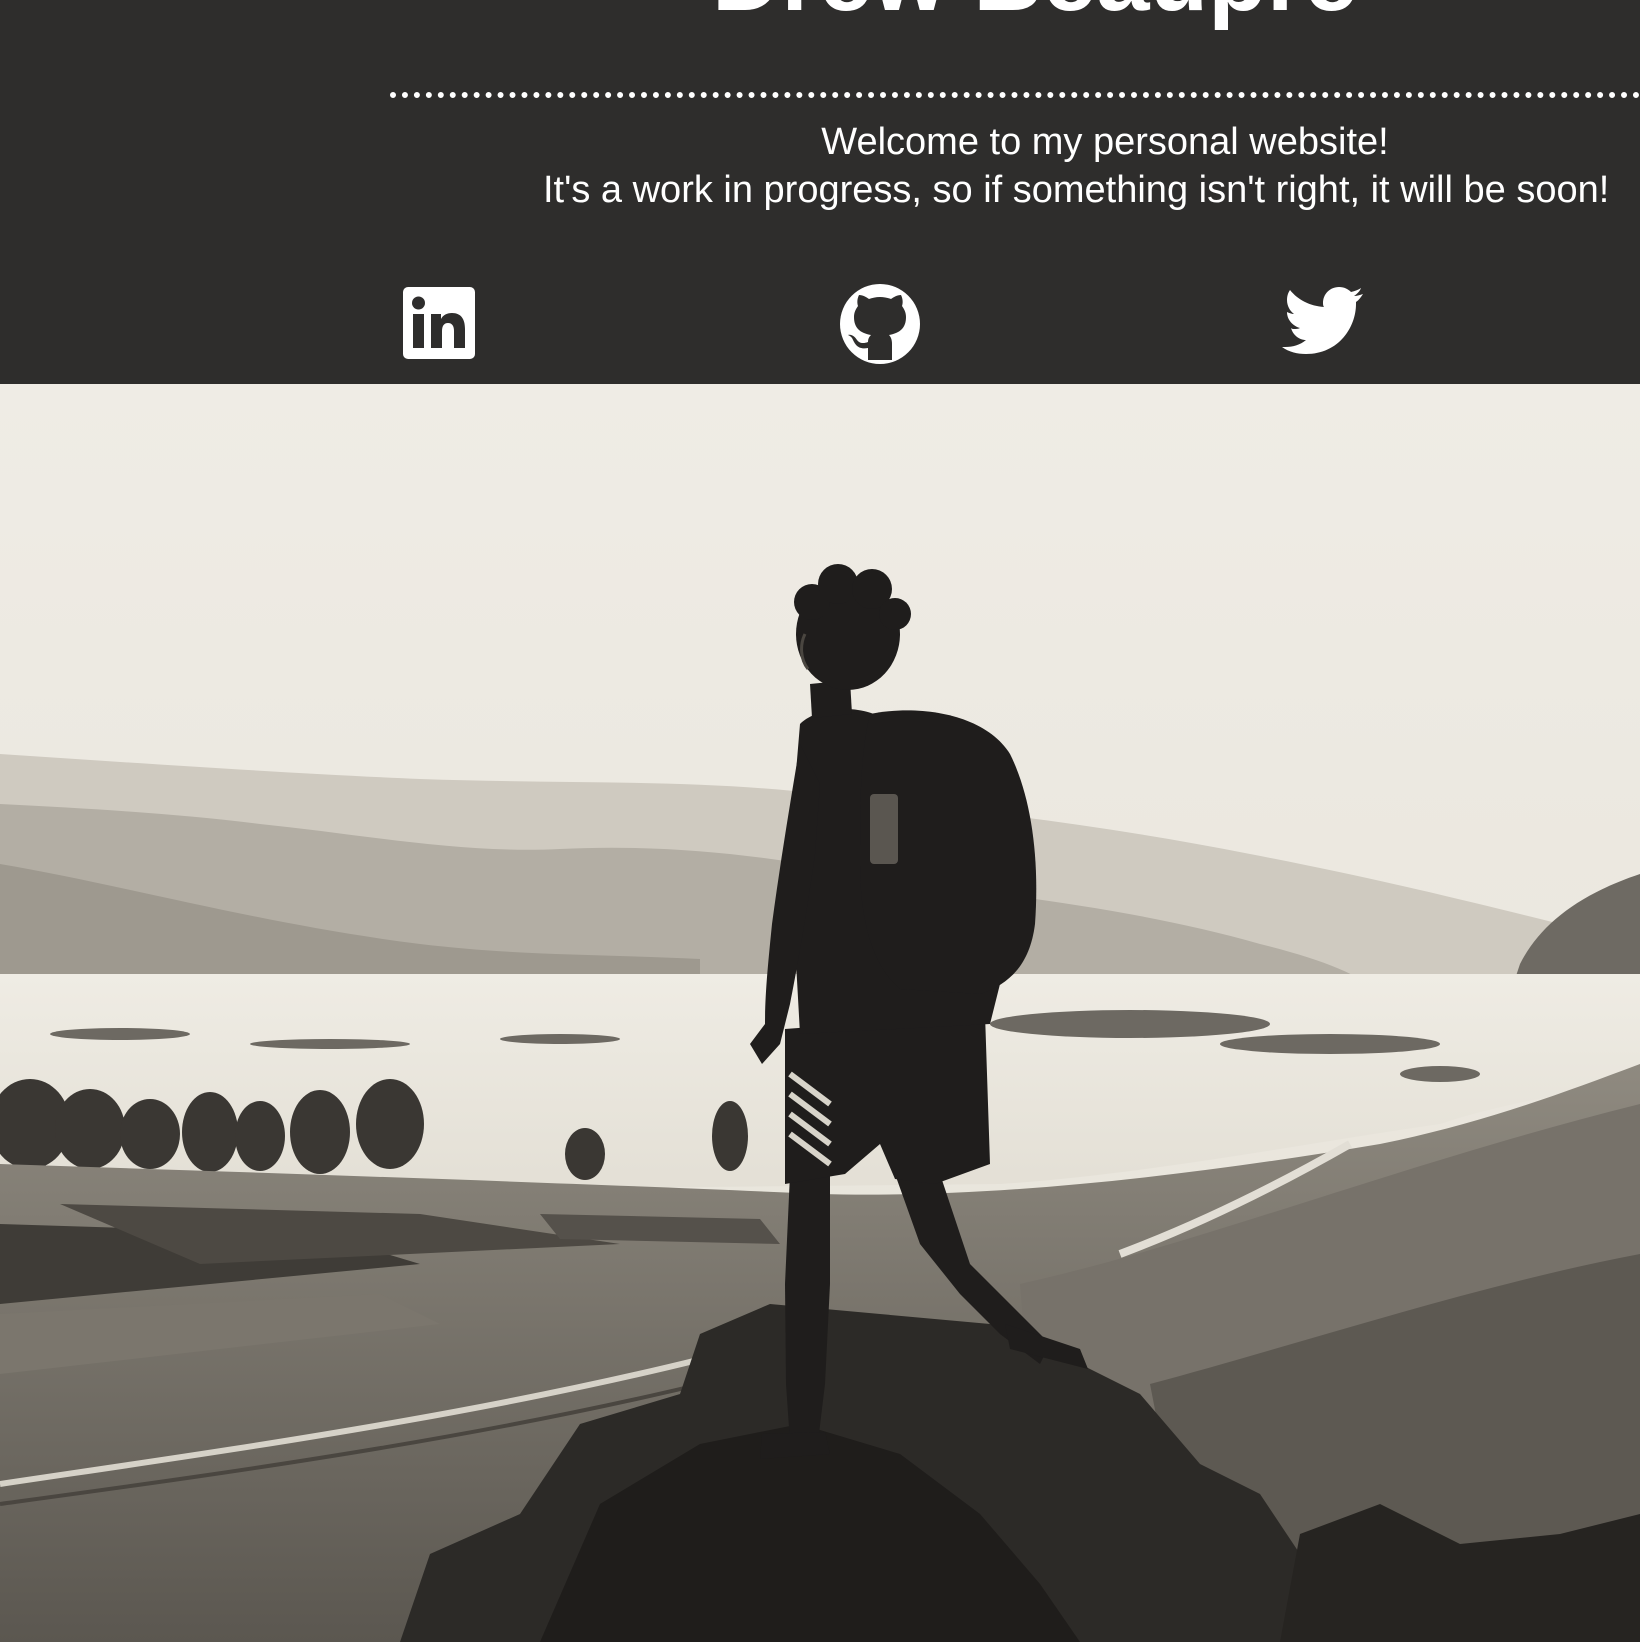 The image size is (1640, 1642). Describe the element at coordinates (1322, 320) in the screenshot. I see `twitter-icon` at that location.